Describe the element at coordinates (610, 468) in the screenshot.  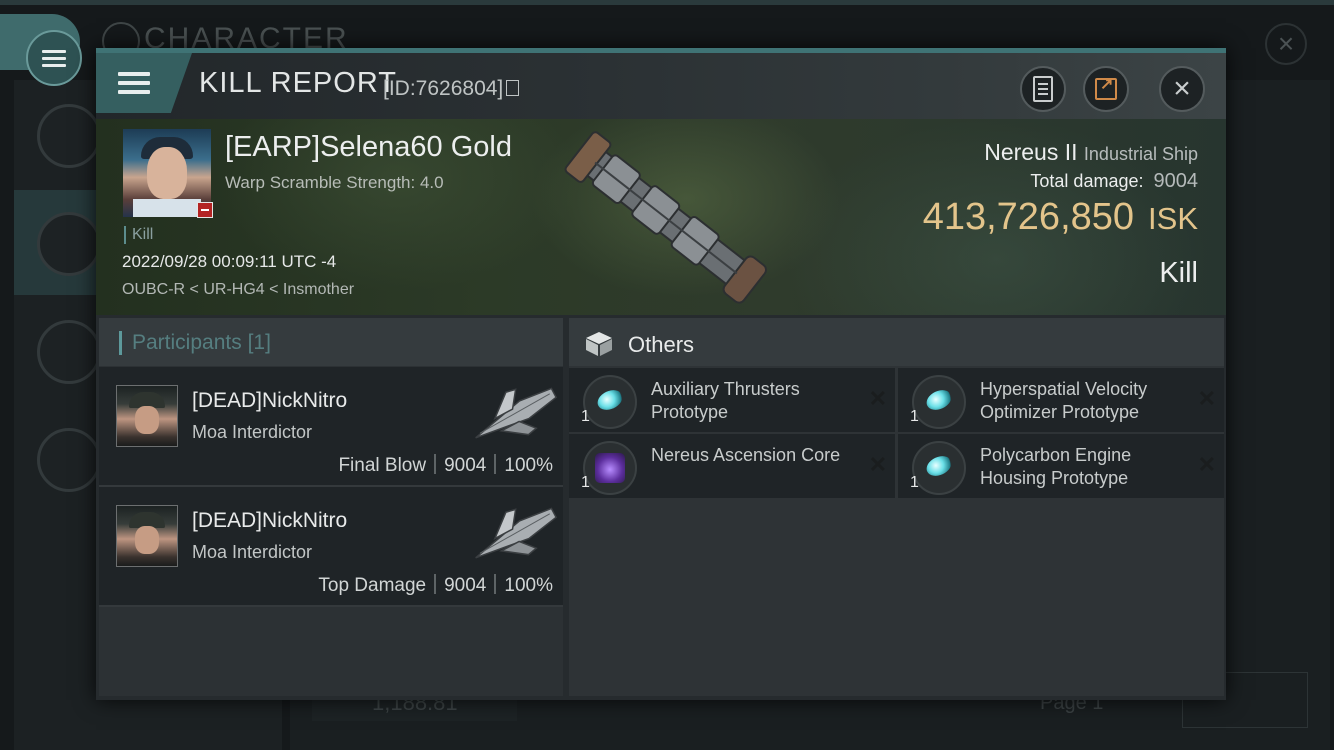
I see `ascension-core-icon` at that location.